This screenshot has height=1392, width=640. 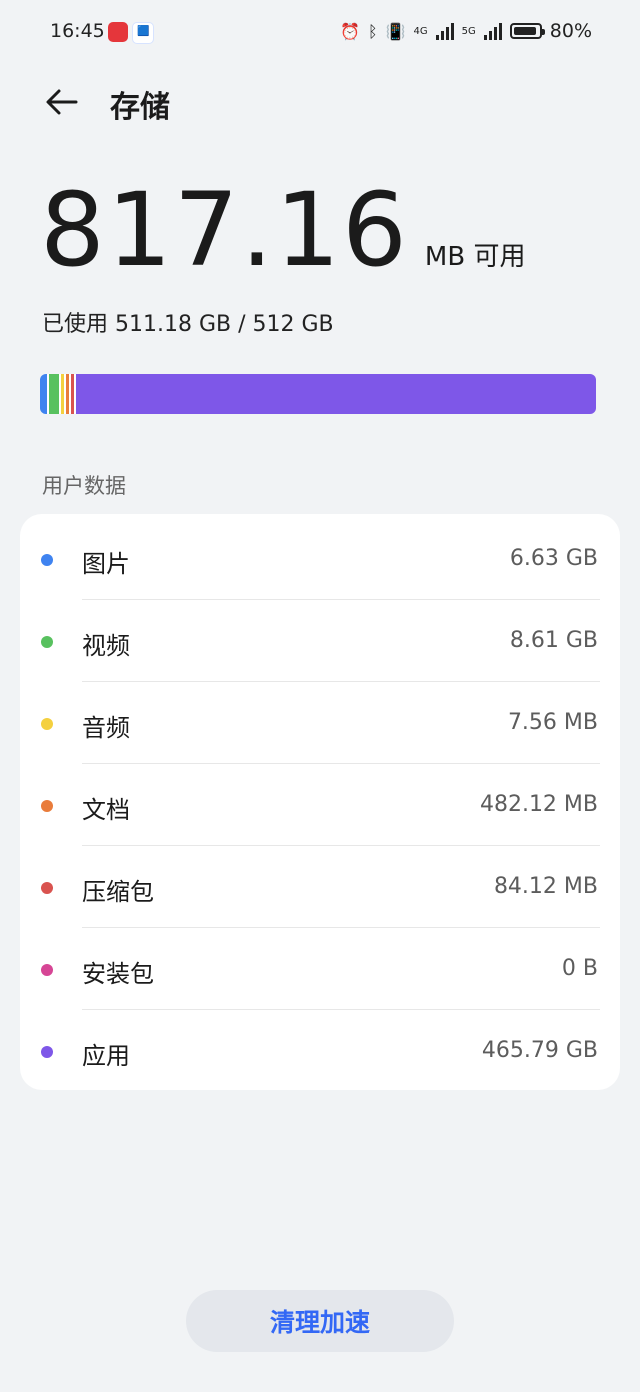 I want to click on category-size: 6.63 GB, so click(x=553, y=558).